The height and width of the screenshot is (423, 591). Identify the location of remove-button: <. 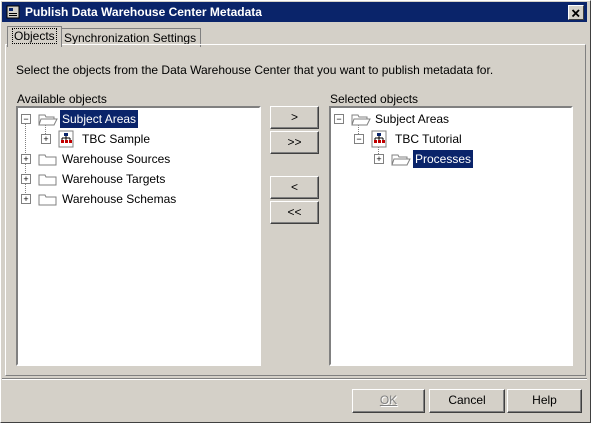
(294, 187).